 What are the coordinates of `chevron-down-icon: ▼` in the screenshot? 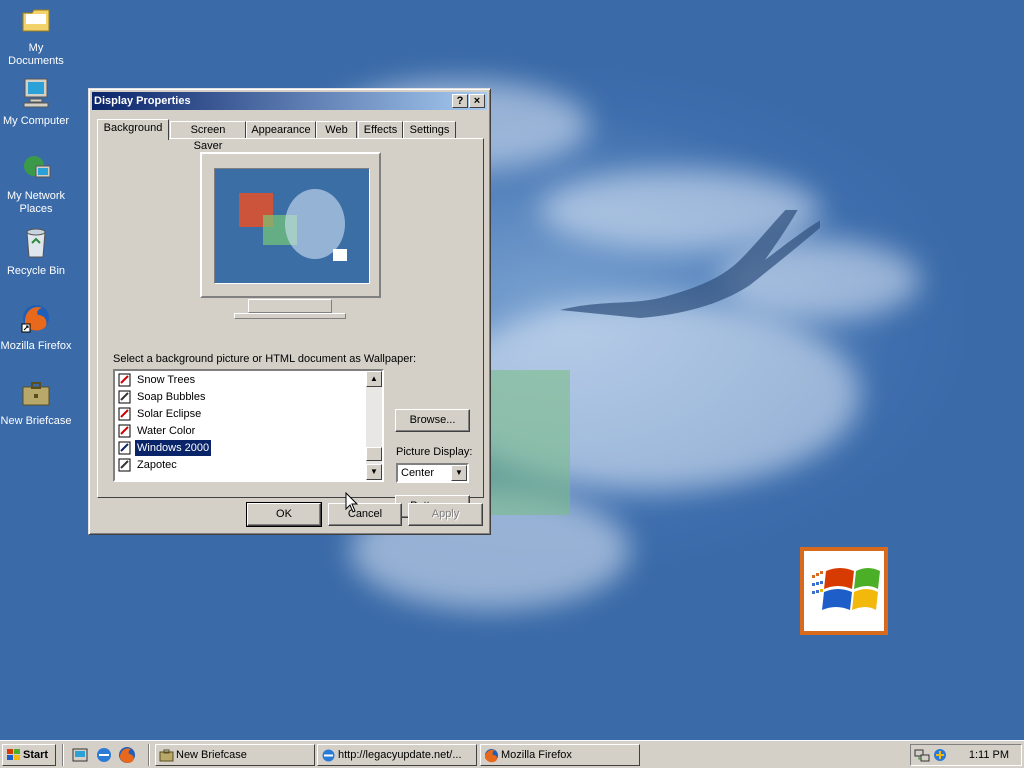 It's located at (459, 473).